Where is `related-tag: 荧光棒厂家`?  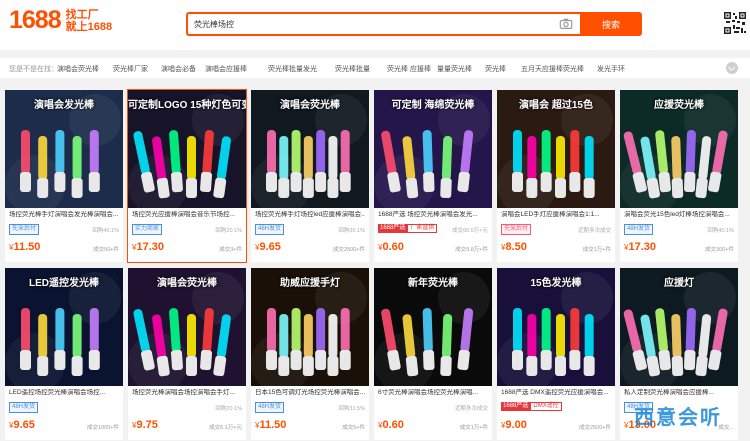 related-tag: 荧光棒厂家 is located at coordinates (130, 69).